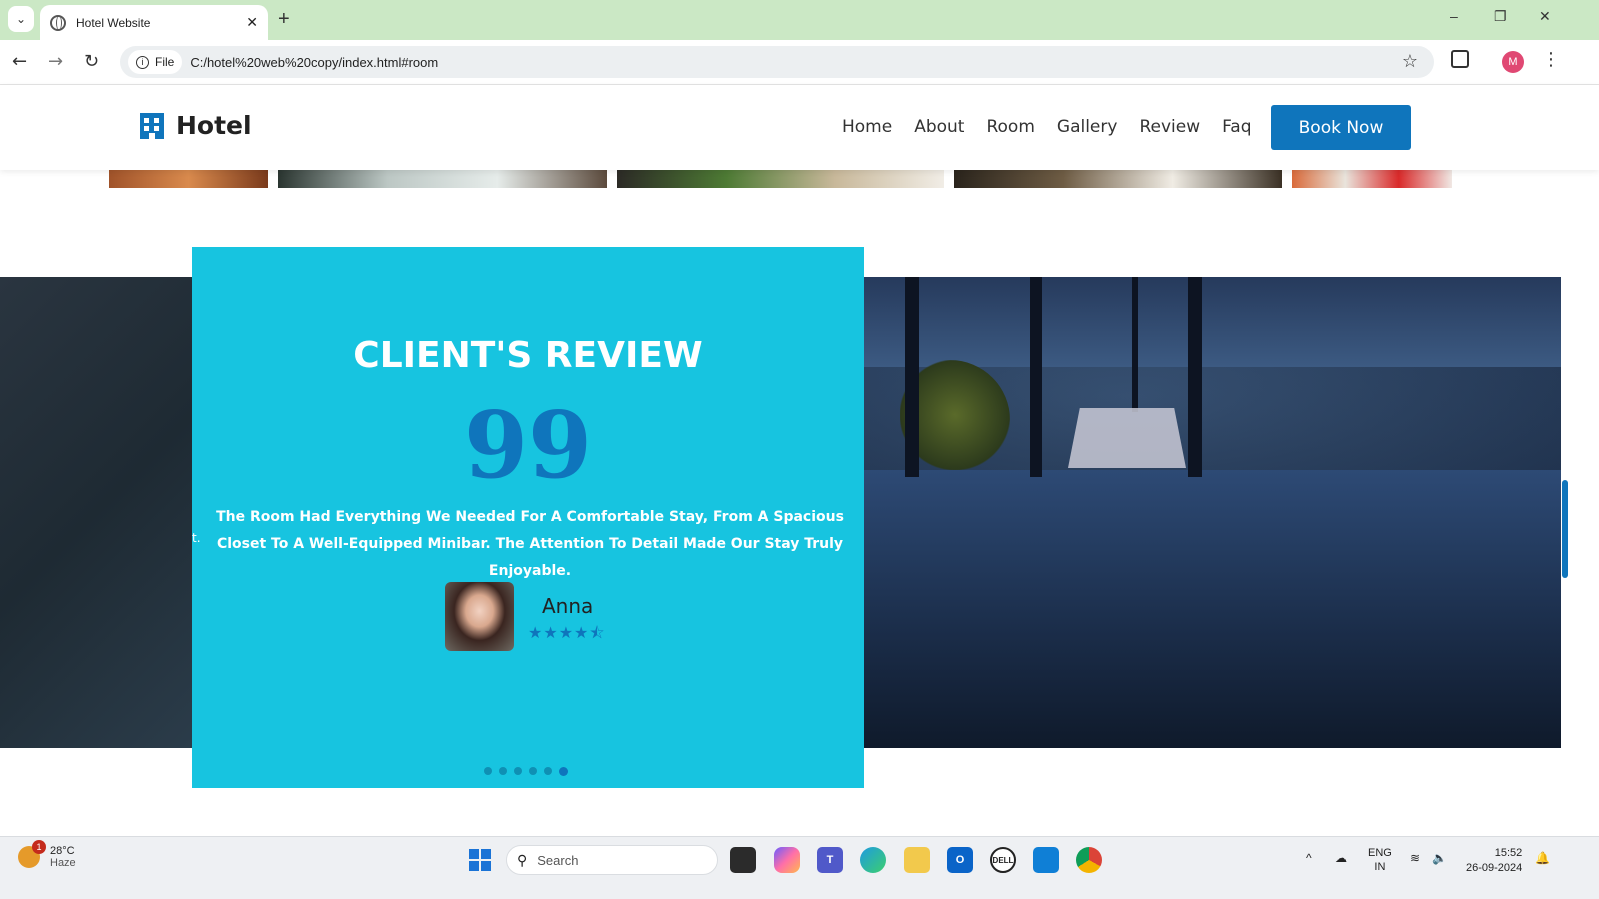  What do you see at coordinates (528, 445) in the screenshot?
I see `quote-icon: 99` at bounding box center [528, 445].